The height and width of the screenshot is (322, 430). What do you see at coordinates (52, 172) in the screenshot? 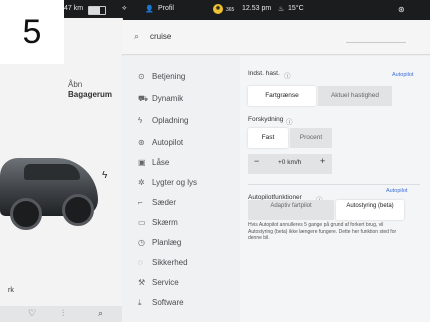
I see `car-window` at bounding box center [52, 172].